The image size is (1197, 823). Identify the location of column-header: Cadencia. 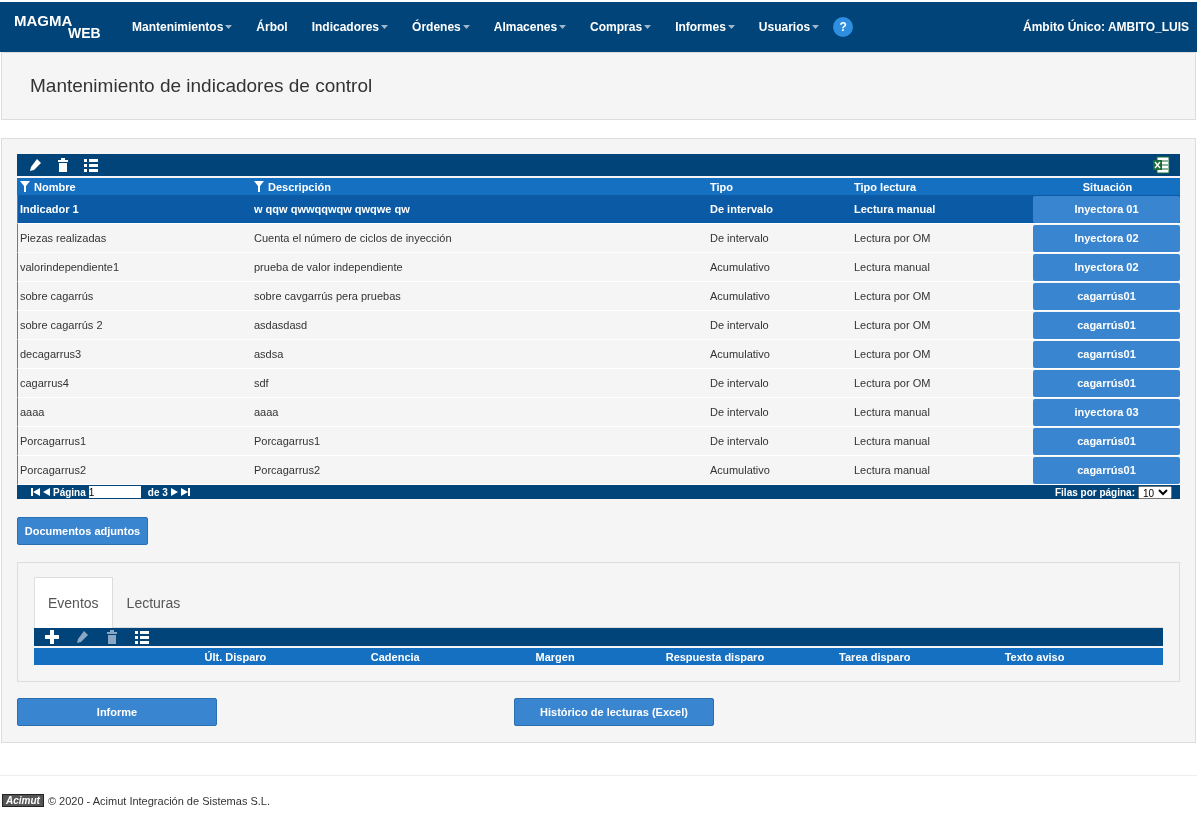
(393, 656).